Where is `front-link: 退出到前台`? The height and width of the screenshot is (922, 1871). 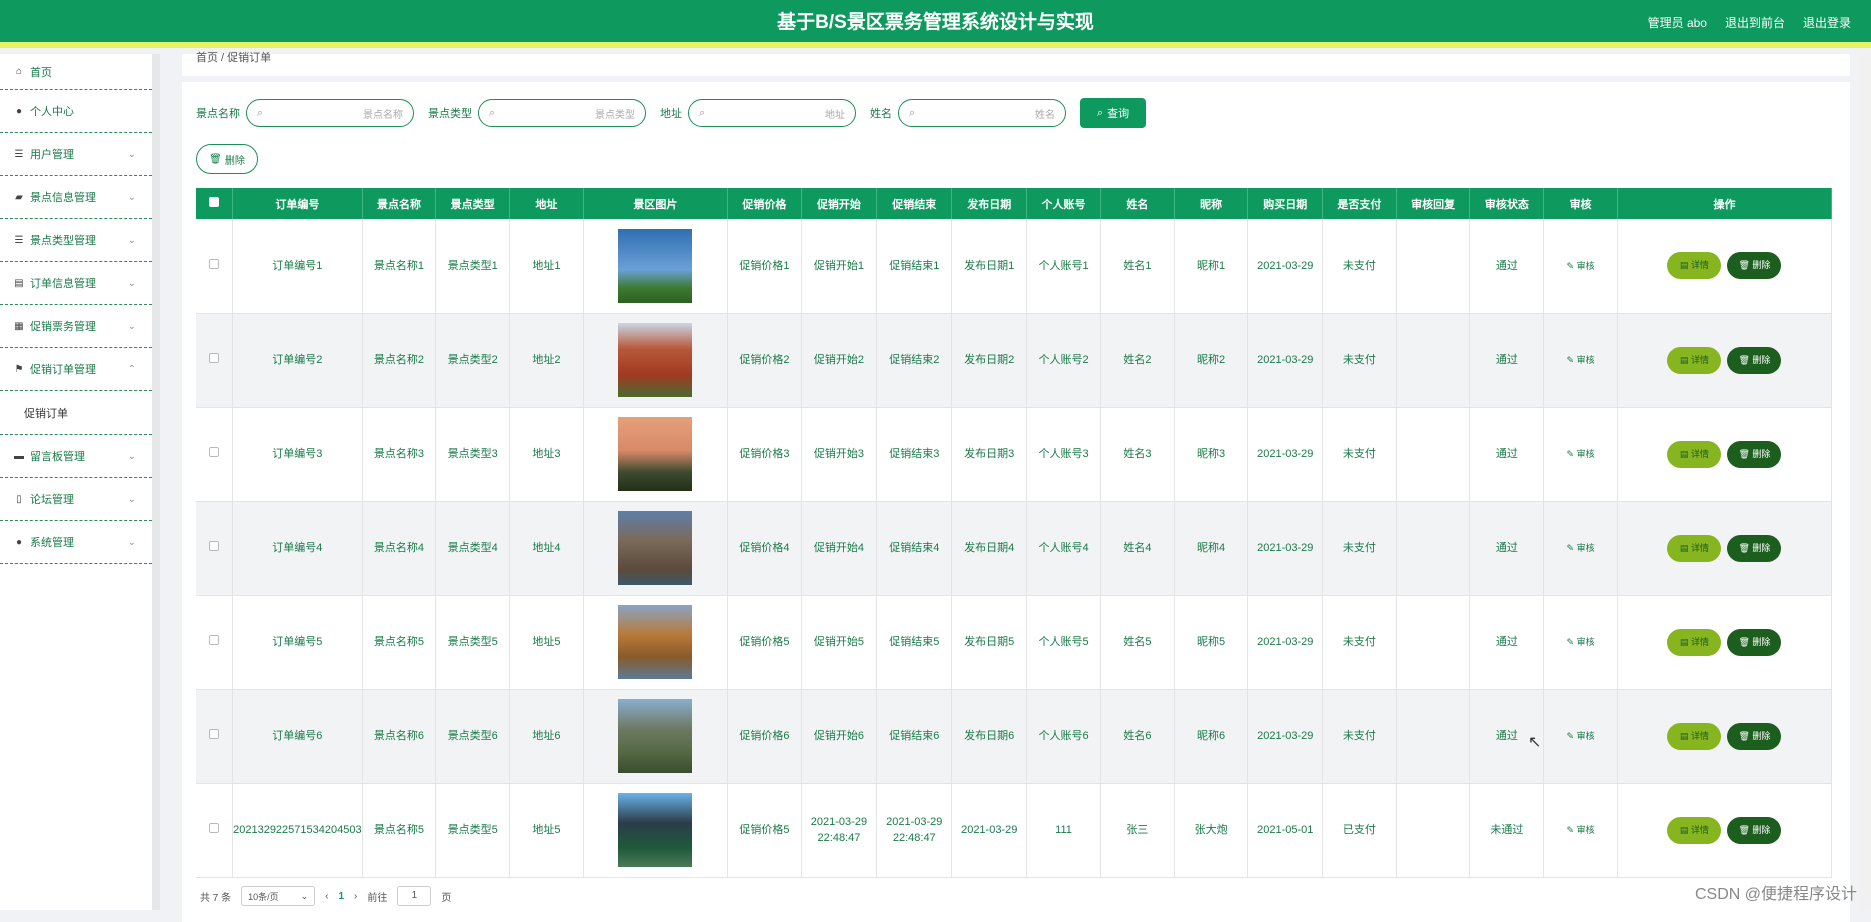
front-link: 退出到前台 is located at coordinates (1755, 24).